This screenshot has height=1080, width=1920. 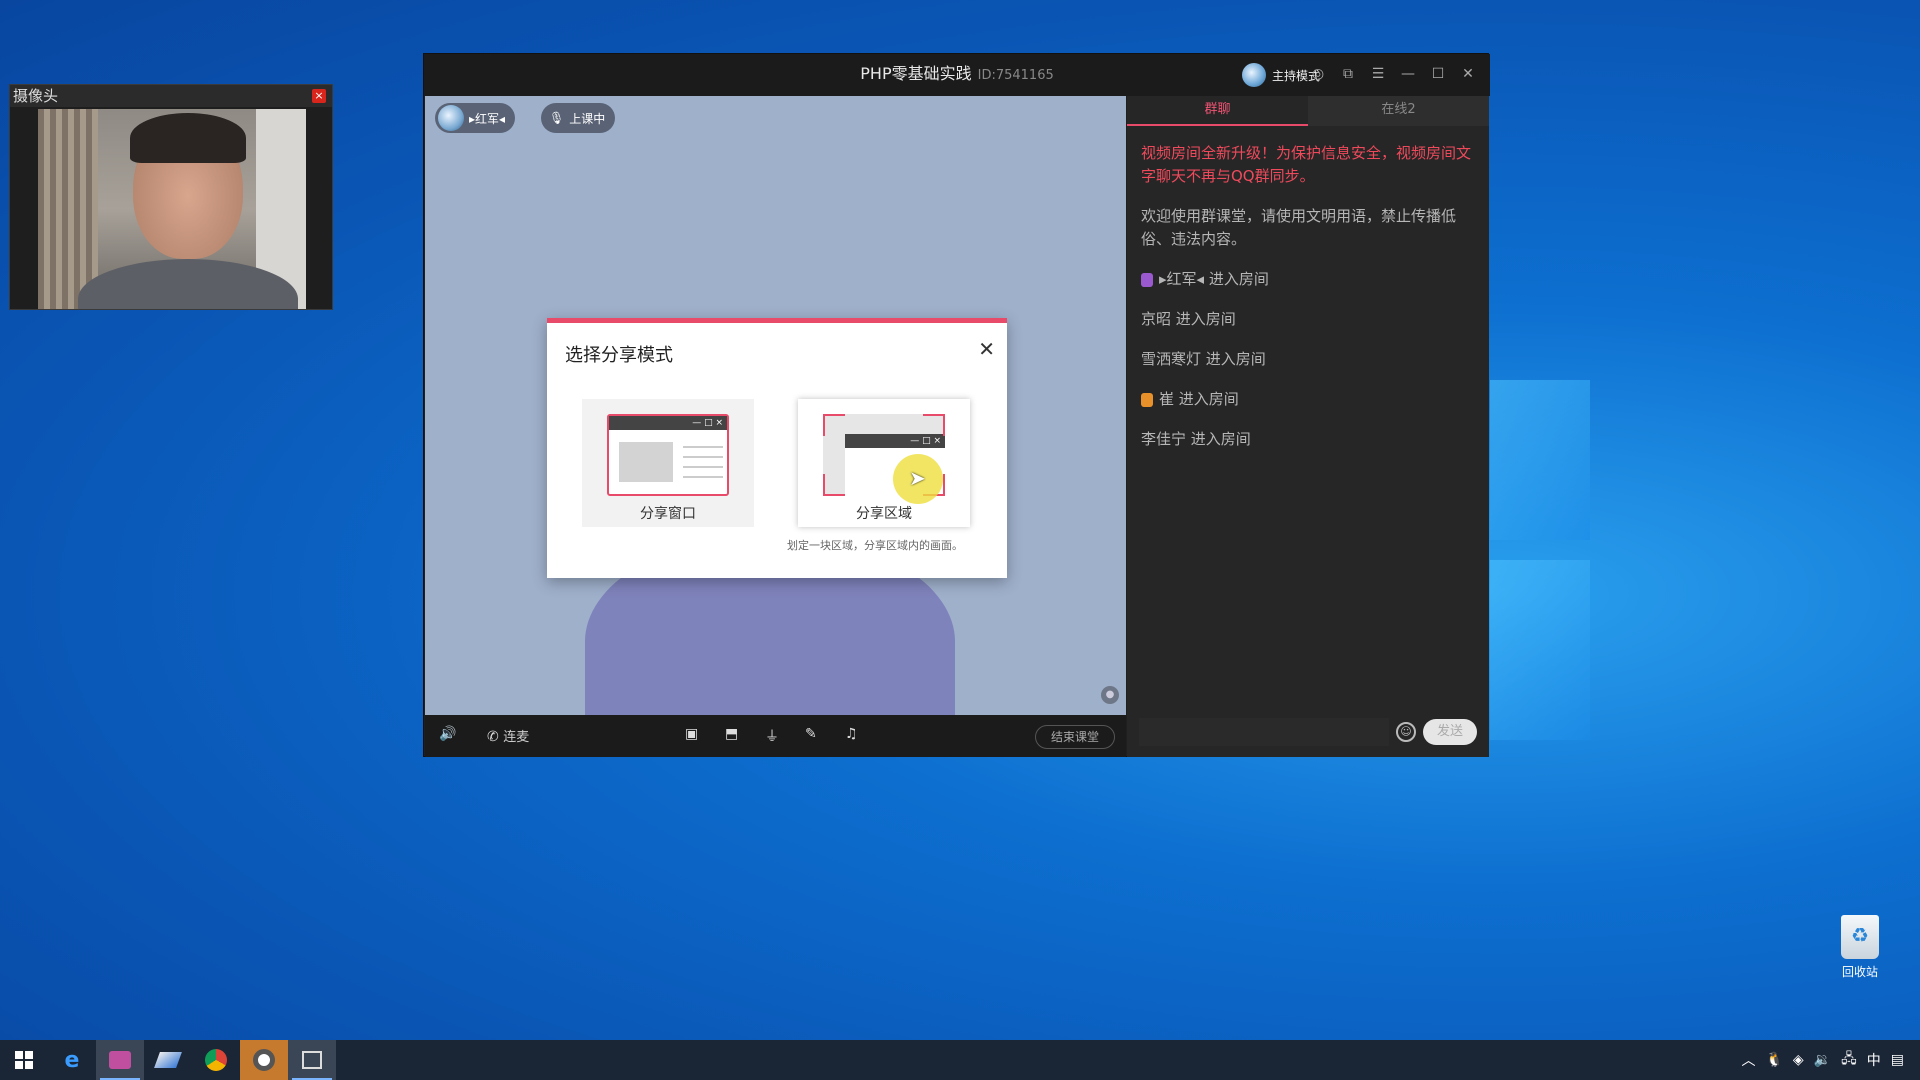 I want to click on teacher-chip: ▸红军◂, so click(x=475, y=118).